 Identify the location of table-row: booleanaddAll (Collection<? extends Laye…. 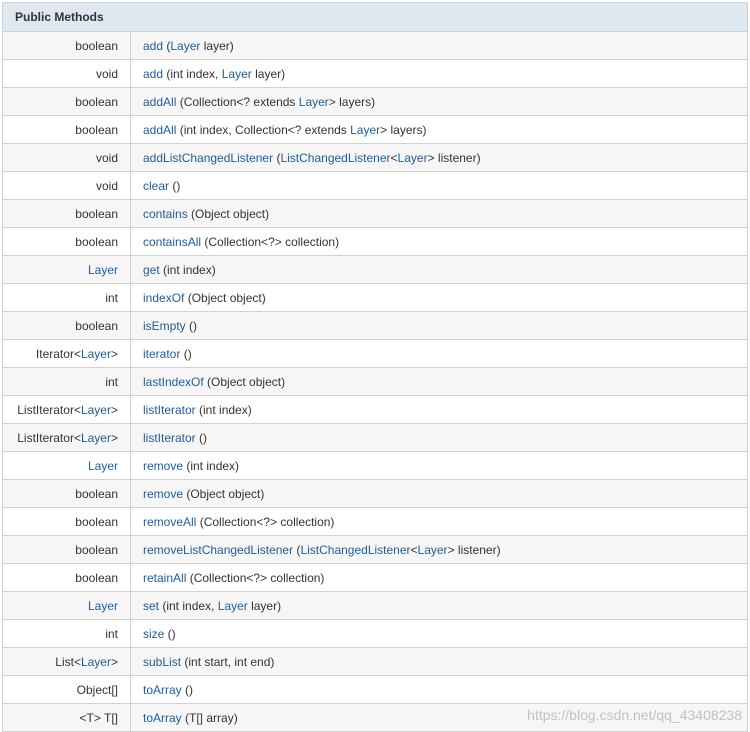
(375, 102).